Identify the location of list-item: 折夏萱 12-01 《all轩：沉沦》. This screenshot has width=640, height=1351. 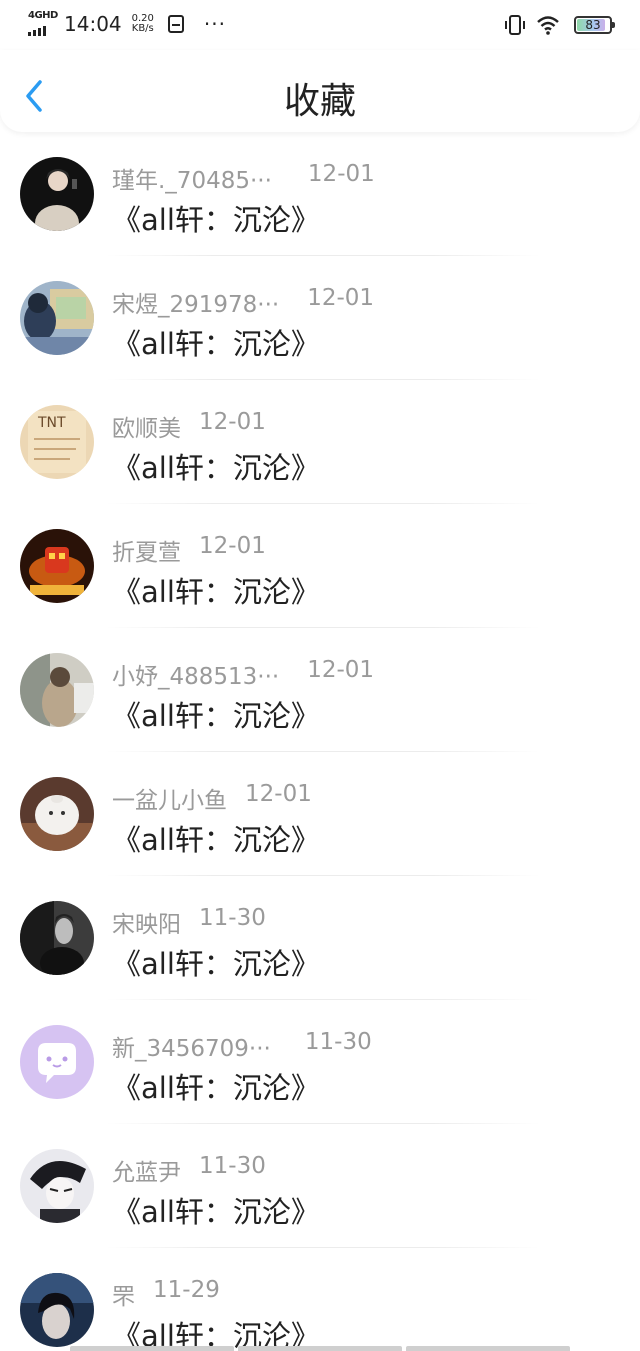
(320, 566).